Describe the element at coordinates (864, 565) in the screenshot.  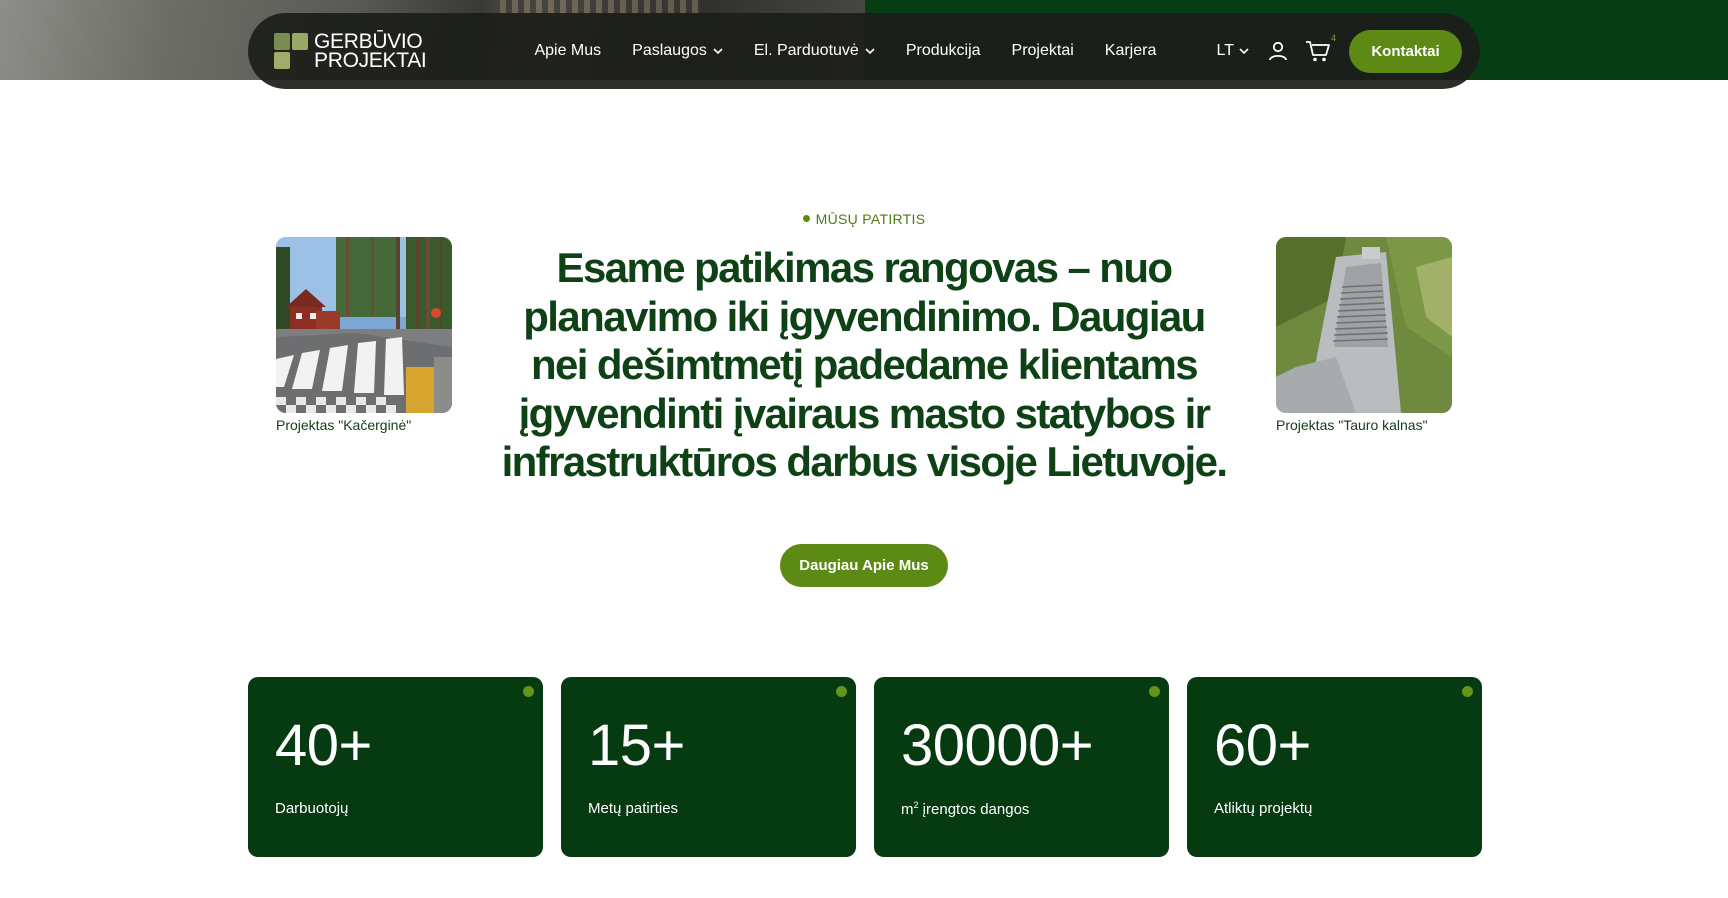
I see `more-about-us-button: Daugiau Apie Mus` at that location.